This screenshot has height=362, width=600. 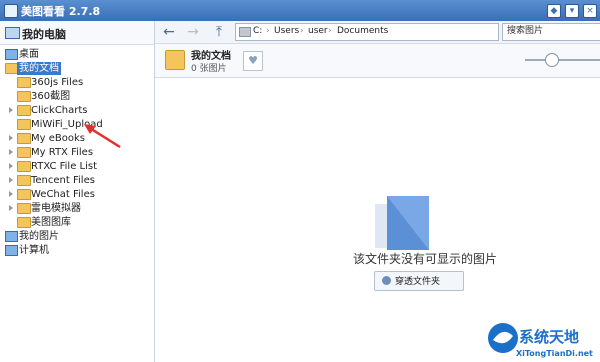 What do you see at coordinates (39, 236) in the screenshot?
I see `tree-item-label: 我的图片` at bounding box center [39, 236].